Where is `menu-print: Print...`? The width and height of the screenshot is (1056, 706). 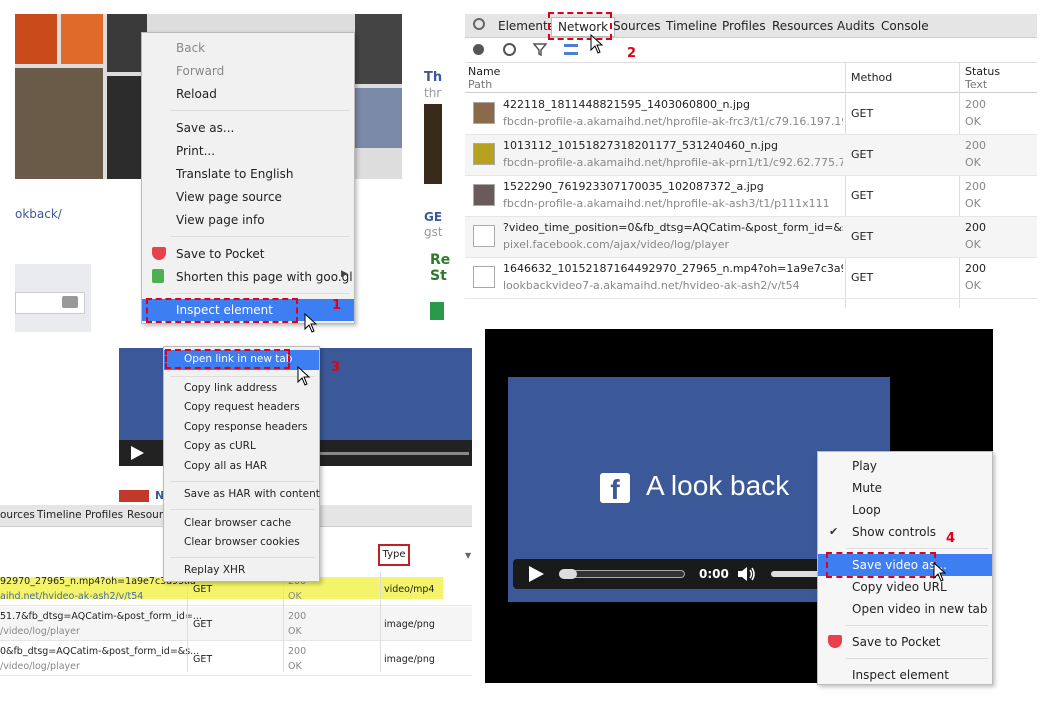
menu-print: Print... is located at coordinates (248, 151).